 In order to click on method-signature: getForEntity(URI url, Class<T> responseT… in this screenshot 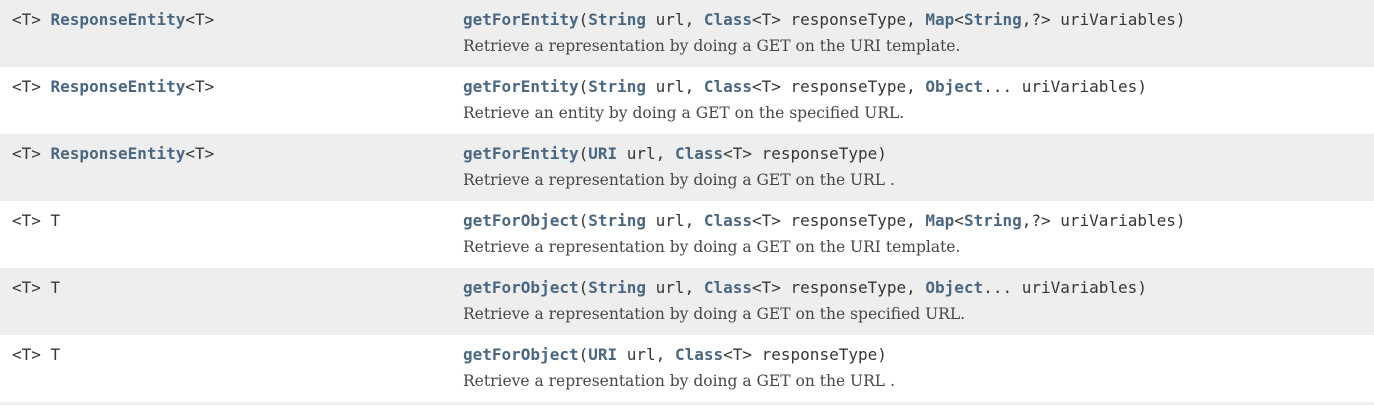, I will do `click(918, 154)`.